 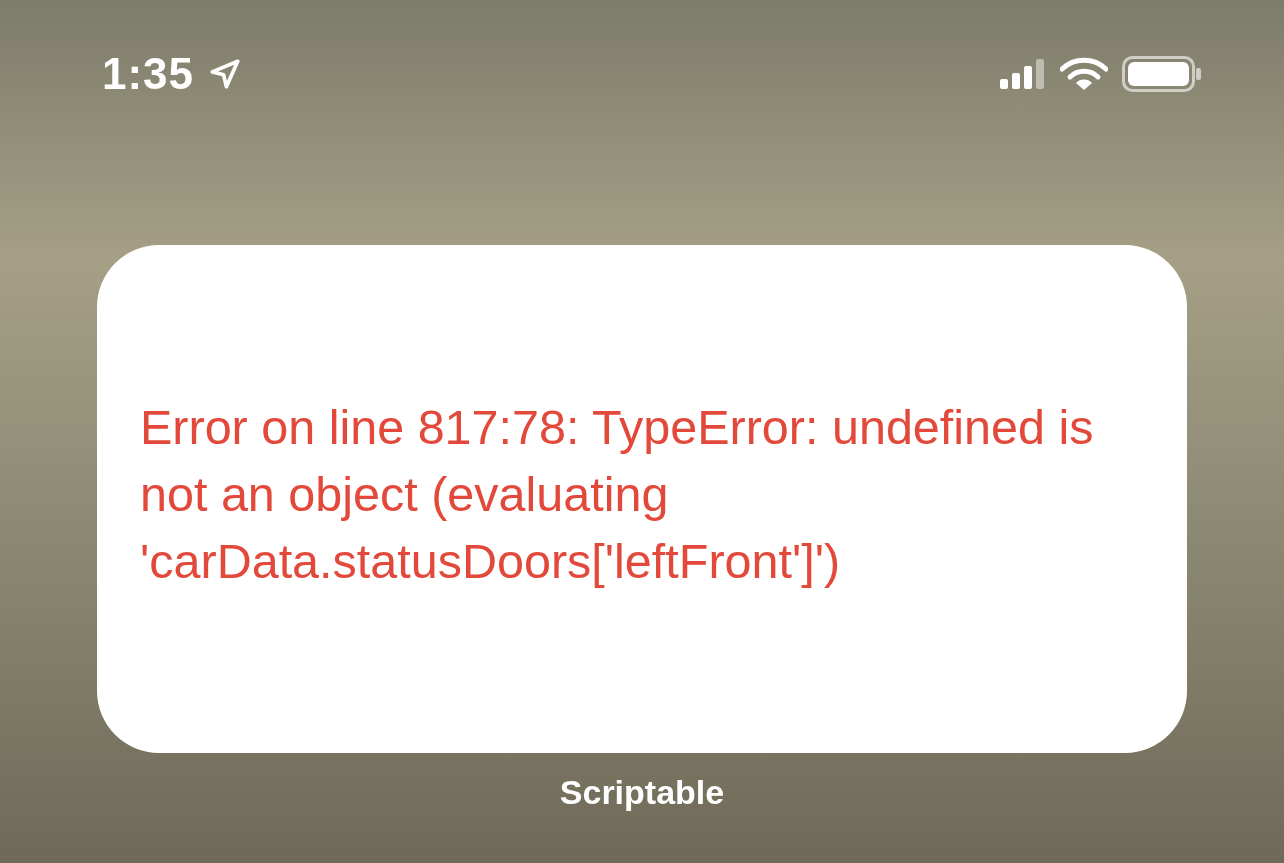 What do you see at coordinates (1023, 74) in the screenshot?
I see `cellular-signal-icon` at bounding box center [1023, 74].